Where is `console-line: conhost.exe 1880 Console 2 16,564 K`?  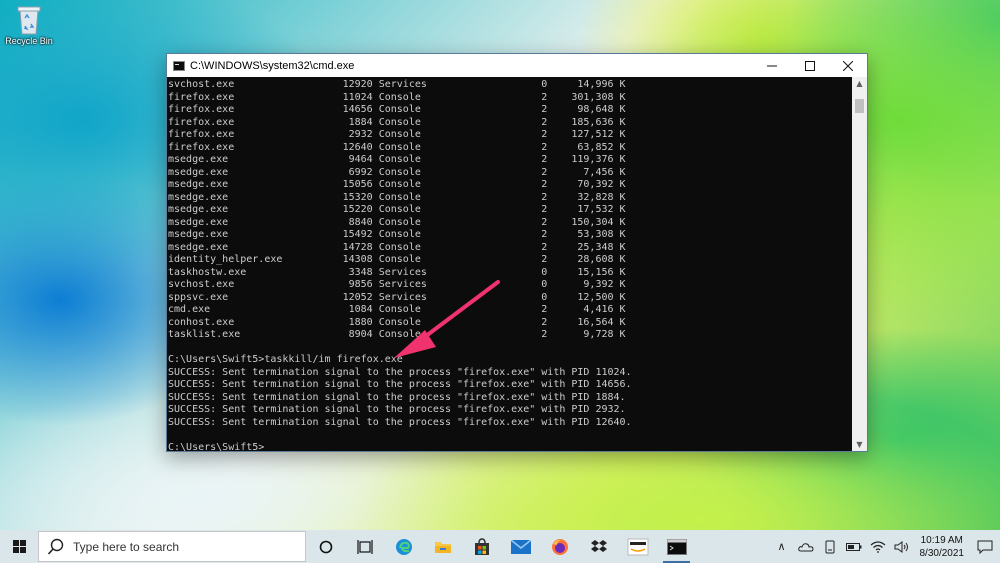 console-line: conhost.exe 1880 Console 2 16,564 K is located at coordinates (397, 322).